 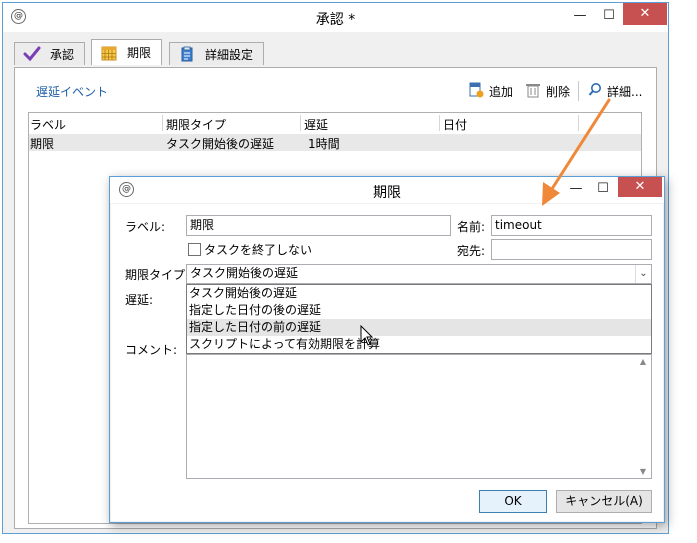 I want to click on column-header-label: ラベル, so click(x=48, y=124).